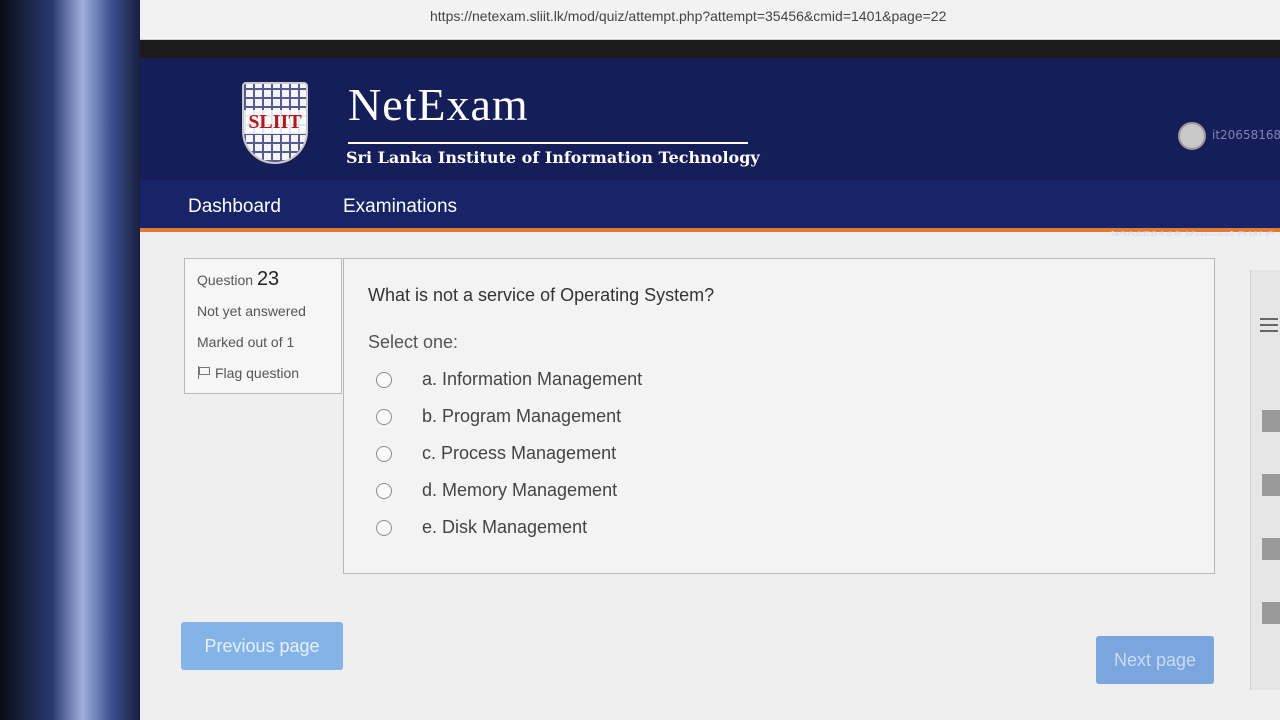 Image resolution: width=1280 pixels, height=720 pixels. Describe the element at coordinates (438, 104) in the screenshot. I see `brand-title: NetExam` at that location.